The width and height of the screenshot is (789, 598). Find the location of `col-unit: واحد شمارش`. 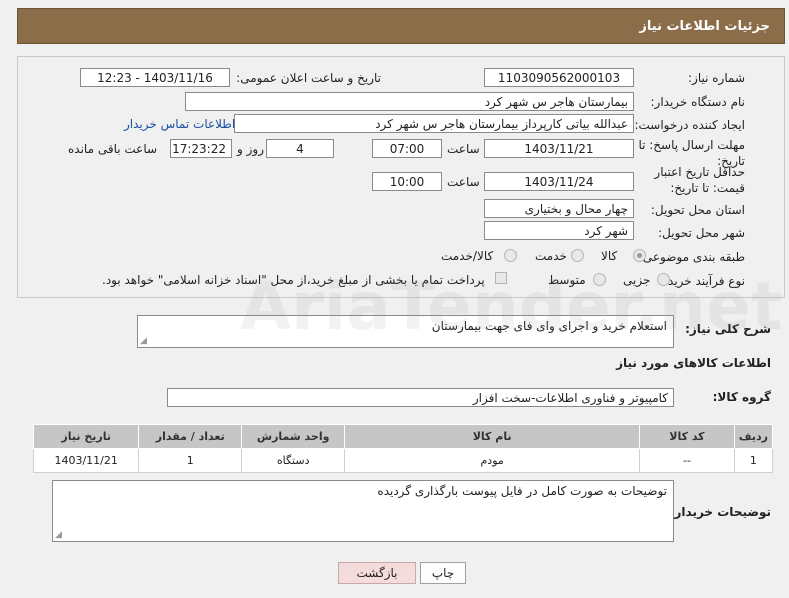

col-unit: واحد شمارش is located at coordinates (293, 436).